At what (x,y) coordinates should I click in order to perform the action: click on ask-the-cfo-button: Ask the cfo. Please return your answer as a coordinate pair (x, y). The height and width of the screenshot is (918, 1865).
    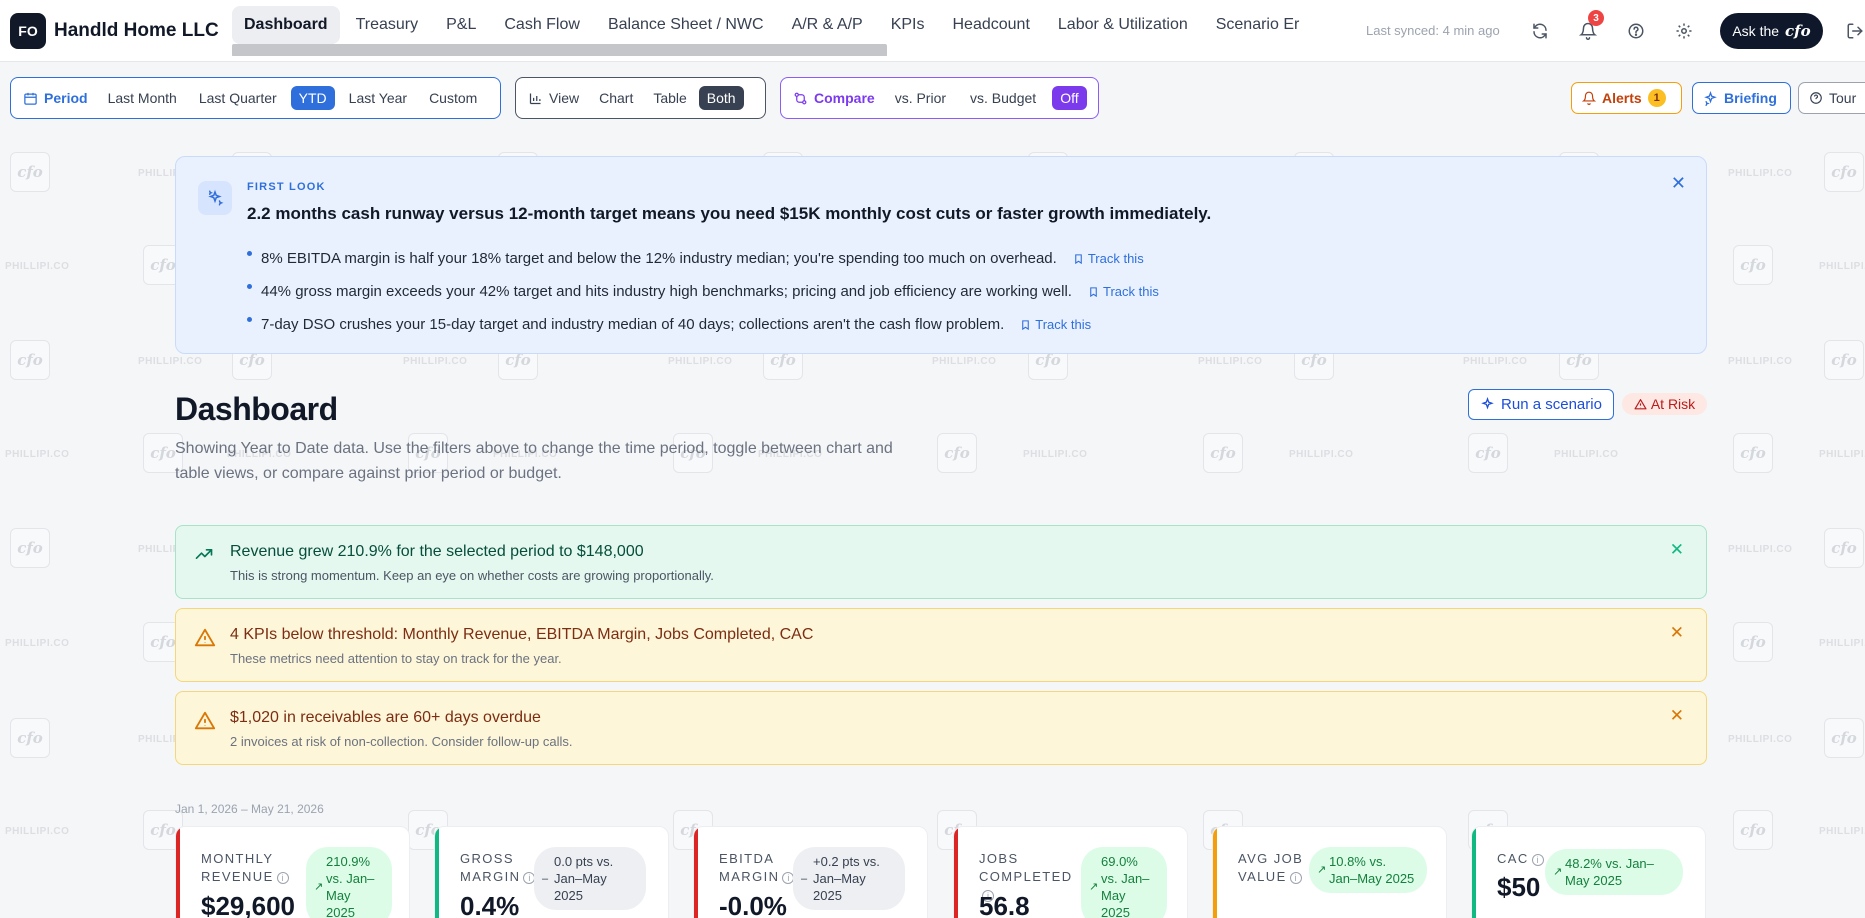
    Looking at the image, I should click on (1771, 31).